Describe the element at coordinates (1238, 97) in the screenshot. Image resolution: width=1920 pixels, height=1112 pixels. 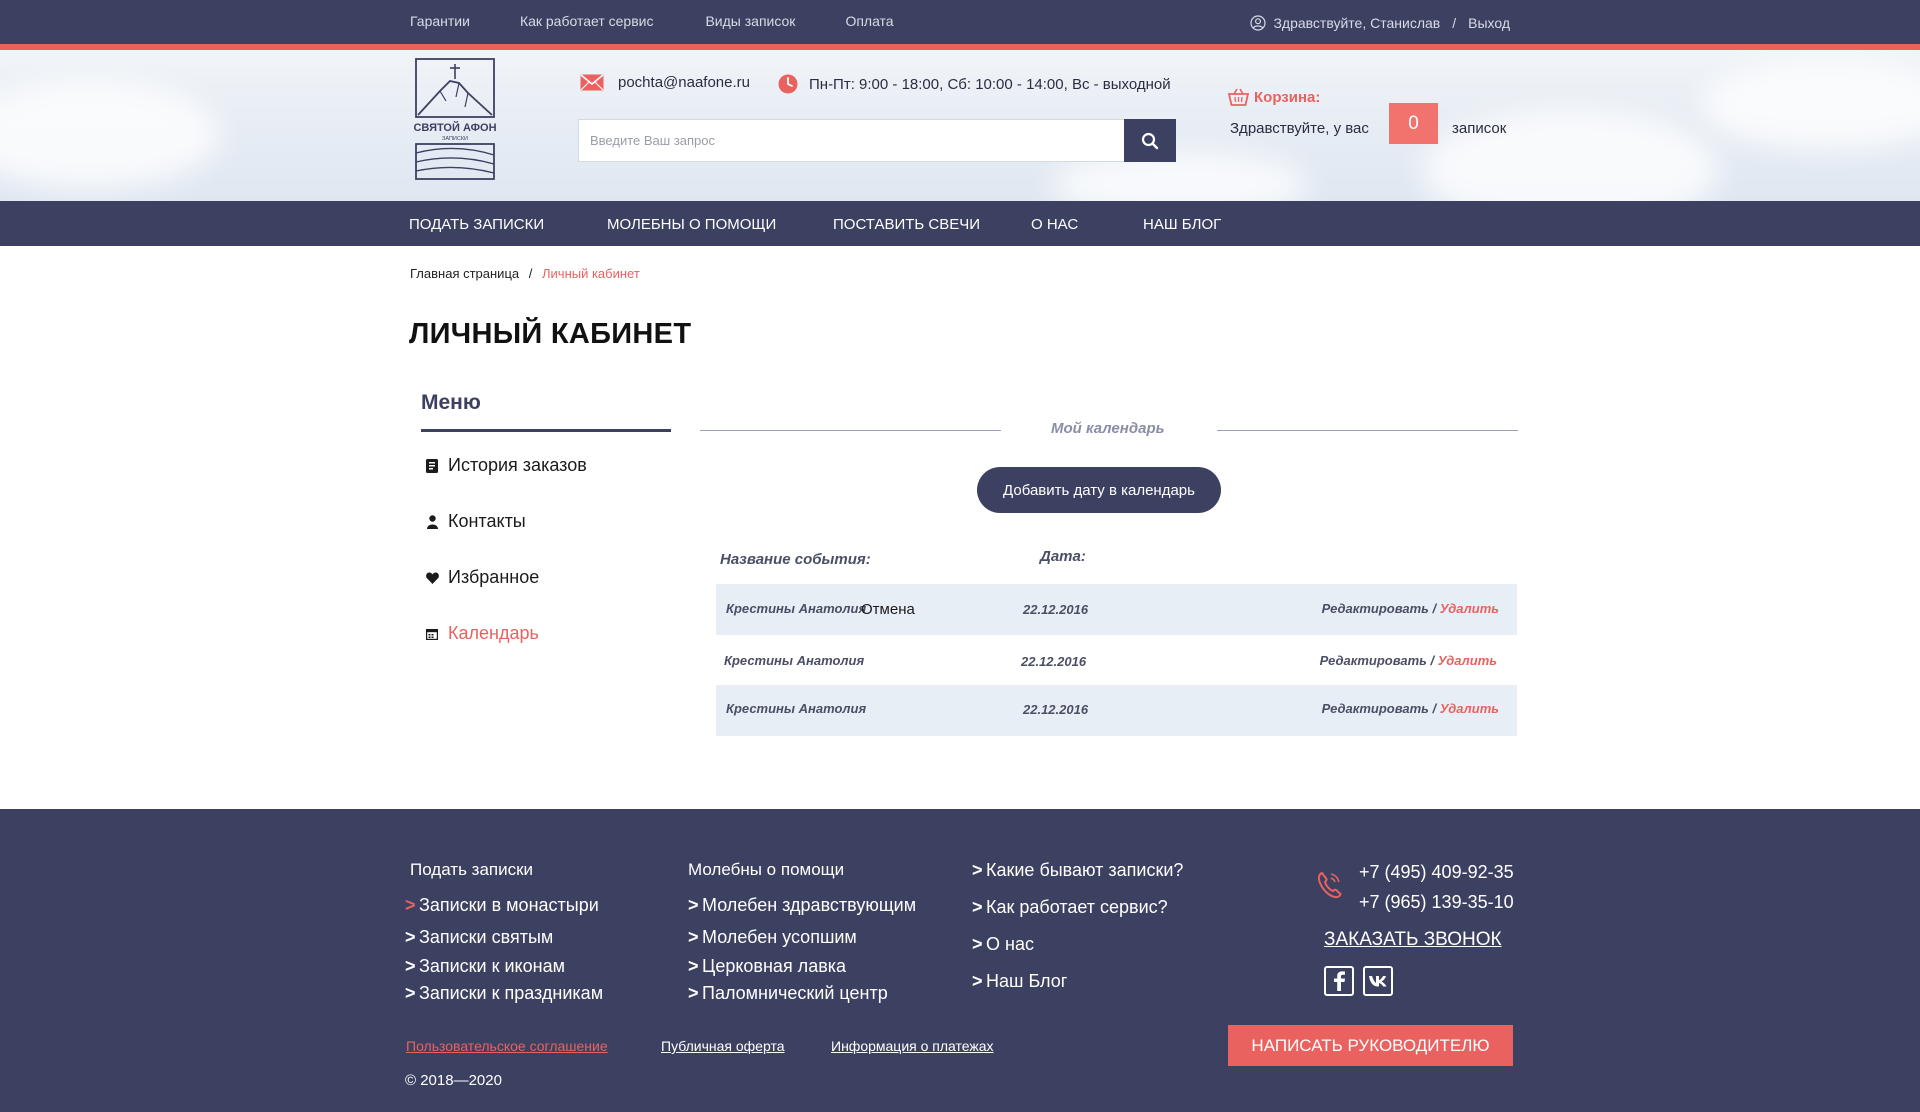
I see `basket-icon` at that location.